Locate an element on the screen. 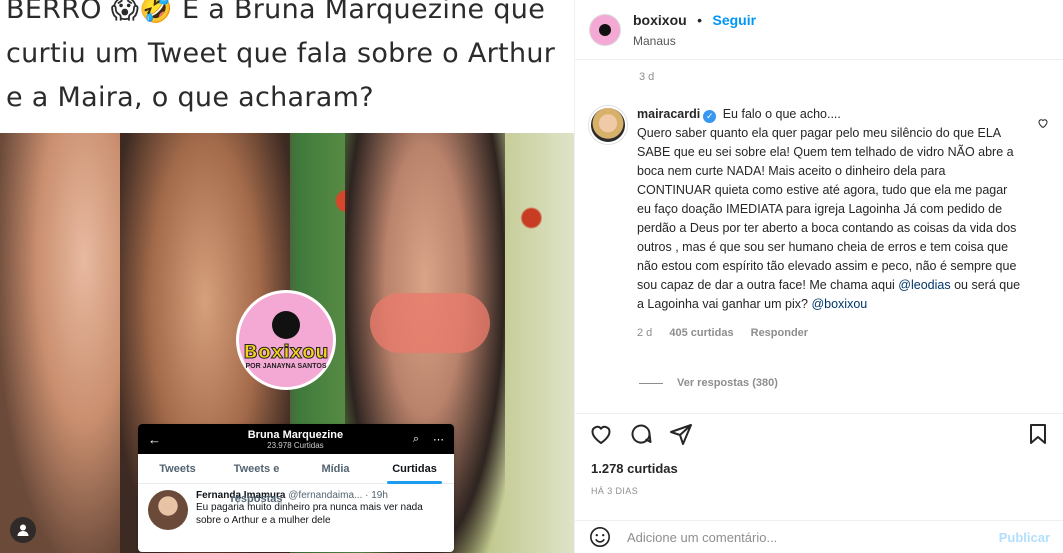  twitter-tab-tweets: Tweets is located at coordinates (177, 468).